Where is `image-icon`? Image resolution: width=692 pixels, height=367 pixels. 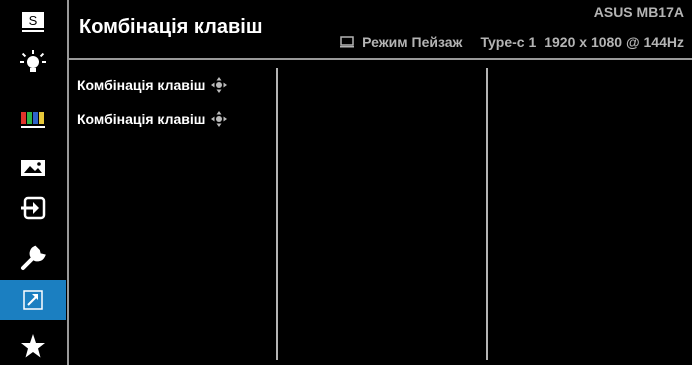
image-icon is located at coordinates (33, 168).